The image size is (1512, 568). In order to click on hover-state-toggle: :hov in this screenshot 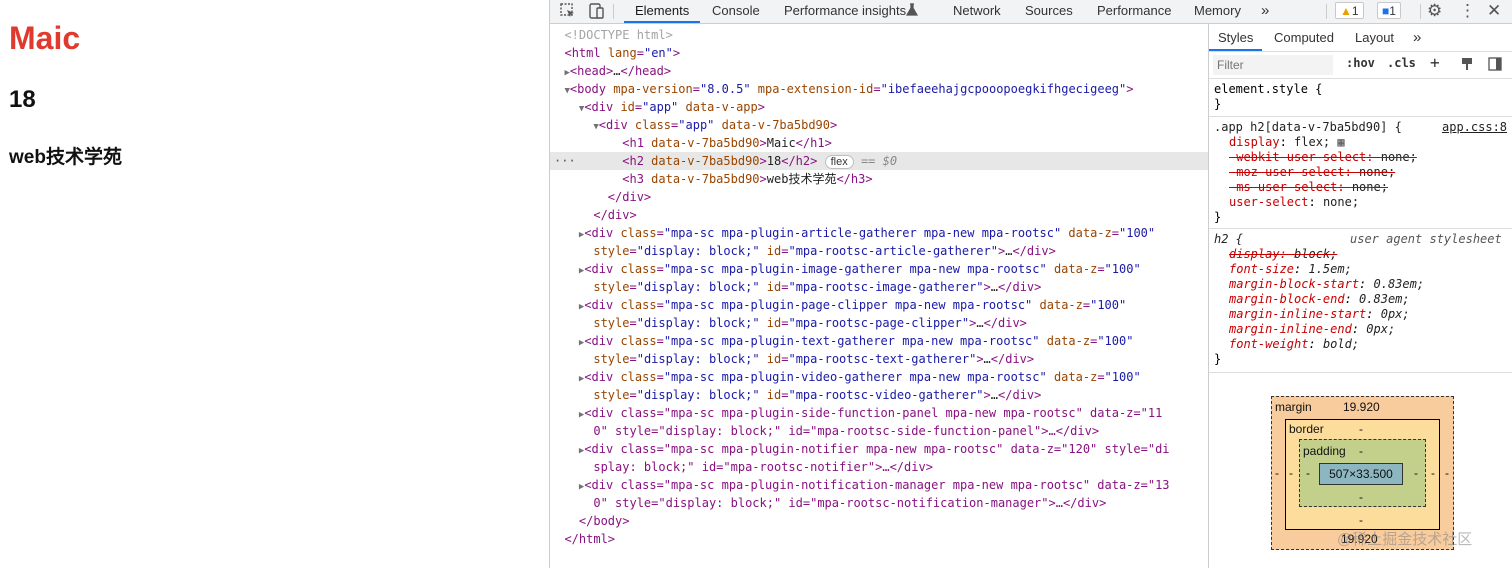, I will do `click(1360, 63)`.